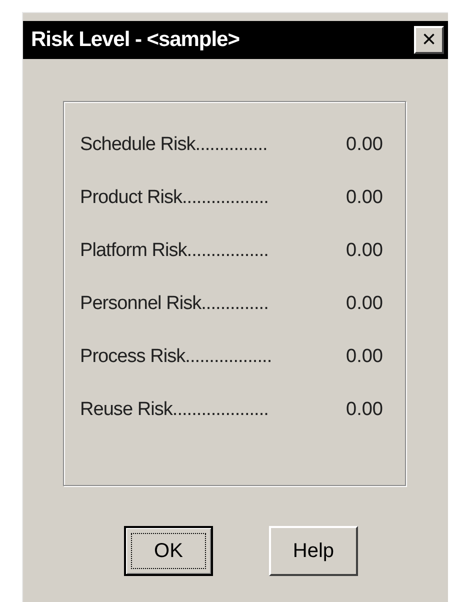 The width and height of the screenshot is (455, 602). What do you see at coordinates (135, 40) in the screenshot?
I see `window-title: Risk Level - <sample>` at bounding box center [135, 40].